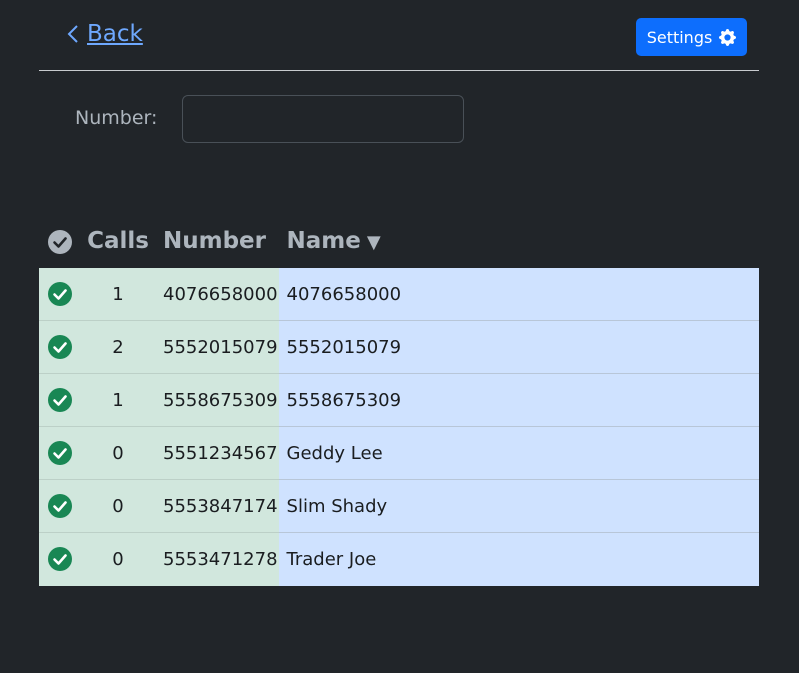 The width and height of the screenshot is (799, 673). Describe the element at coordinates (116, 118) in the screenshot. I see `number-label: Number:` at that location.